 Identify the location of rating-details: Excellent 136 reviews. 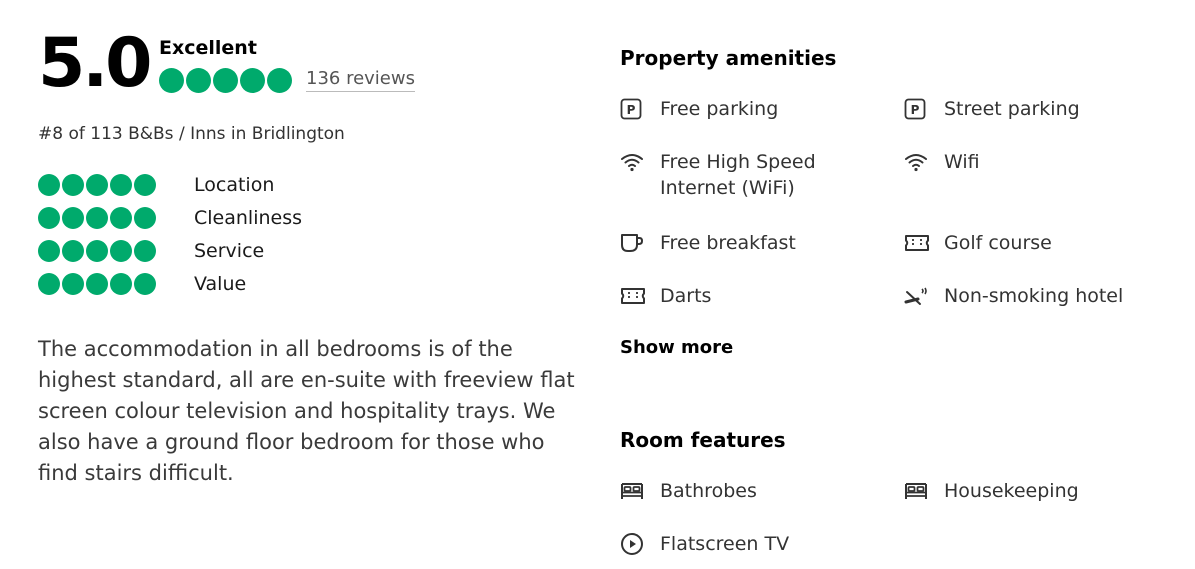
(287, 64).